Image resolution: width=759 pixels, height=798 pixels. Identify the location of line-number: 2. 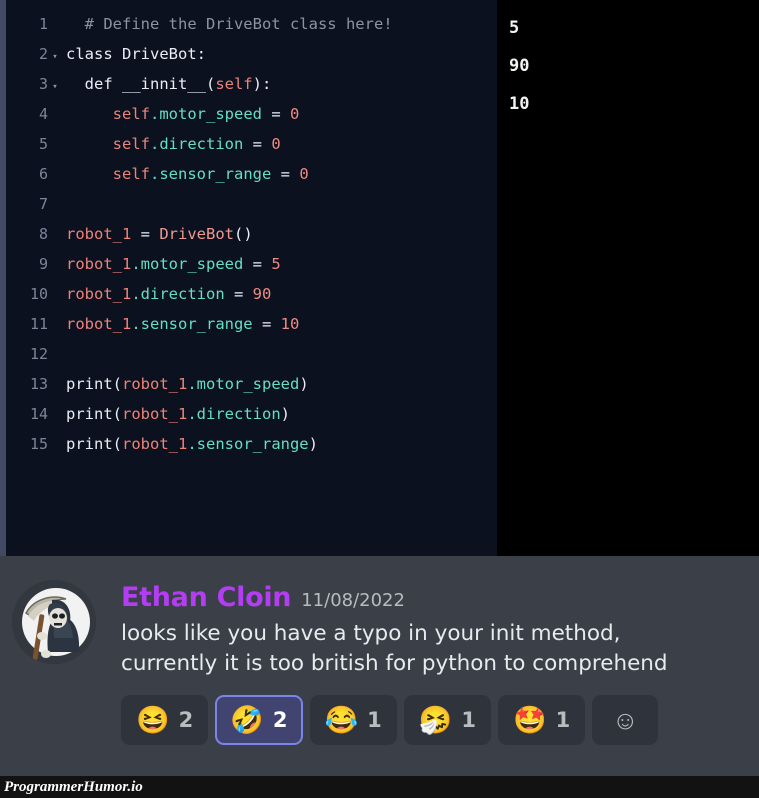
(43, 54).